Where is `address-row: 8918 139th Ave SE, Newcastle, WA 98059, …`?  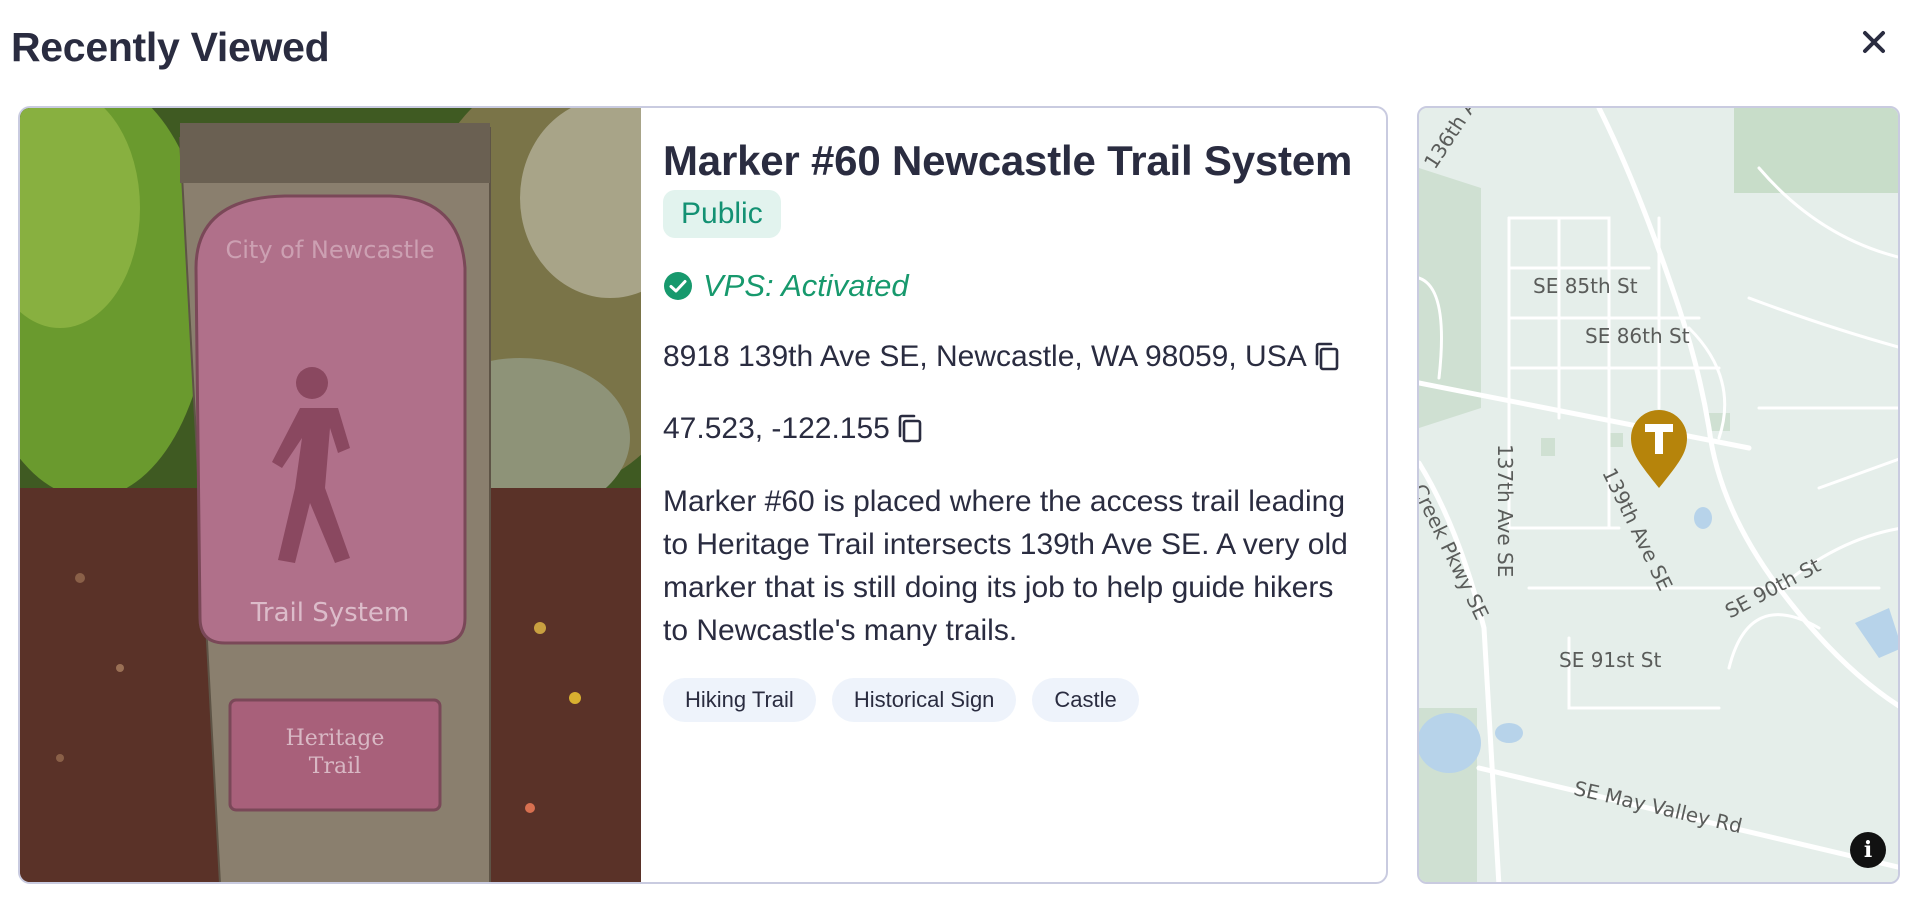
address-row: 8918 139th Ave SE, Newcastle, WA 98059, … is located at coordinates (1013, 357).